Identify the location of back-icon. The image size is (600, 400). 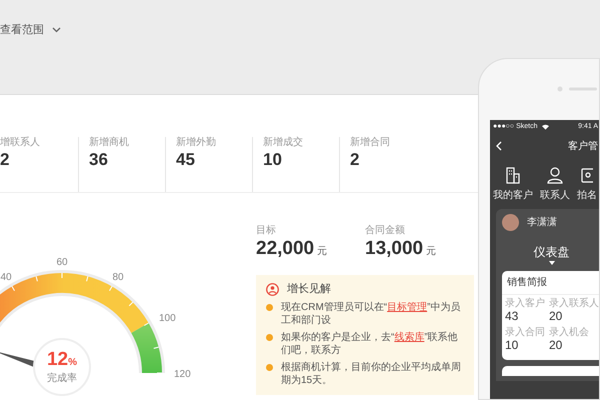
(499, 146).